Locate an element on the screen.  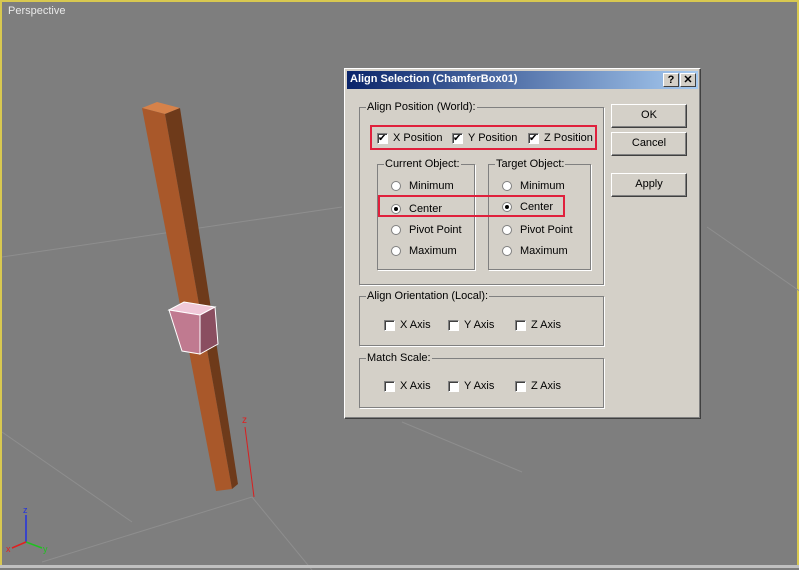
z-position-label: Z Position is located at coordinates (568, 138).